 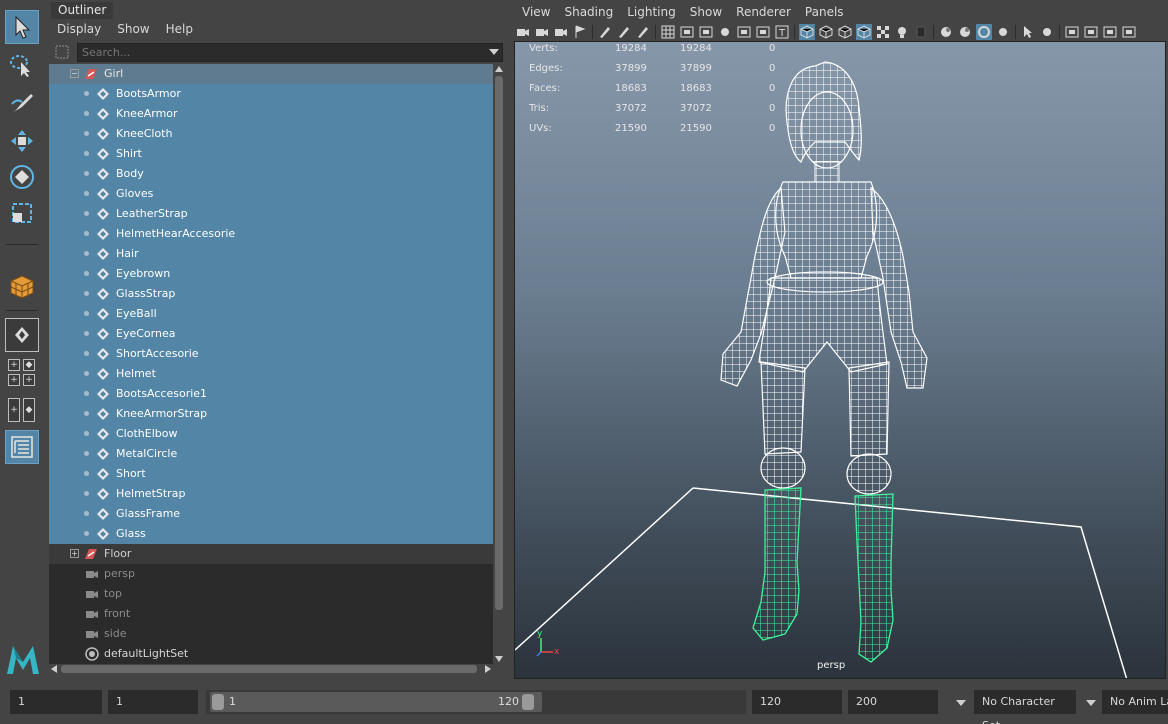 What do you see at coordinates (271, 534) in the screenshot?
I see `tree-row-mesh: Glass` at bounding box center [271, 534].